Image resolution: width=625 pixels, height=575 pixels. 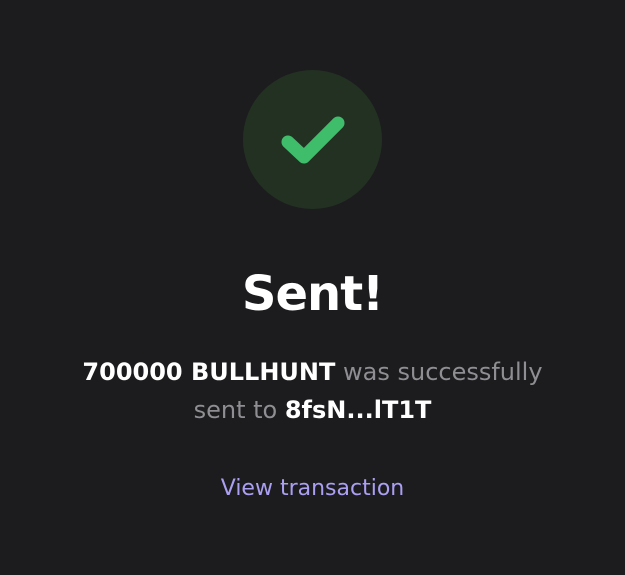 I want to click on success-badge, so click(x=312, y=139).